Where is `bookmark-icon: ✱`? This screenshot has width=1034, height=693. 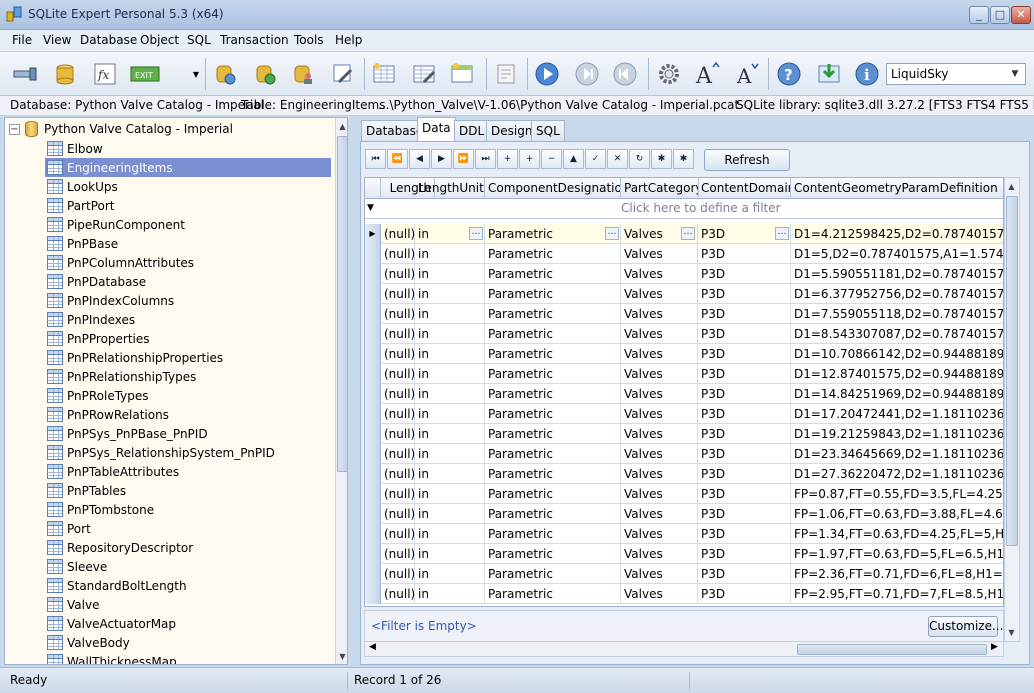
bookmark-icon: ✱ is located at coordinates (661, 159).